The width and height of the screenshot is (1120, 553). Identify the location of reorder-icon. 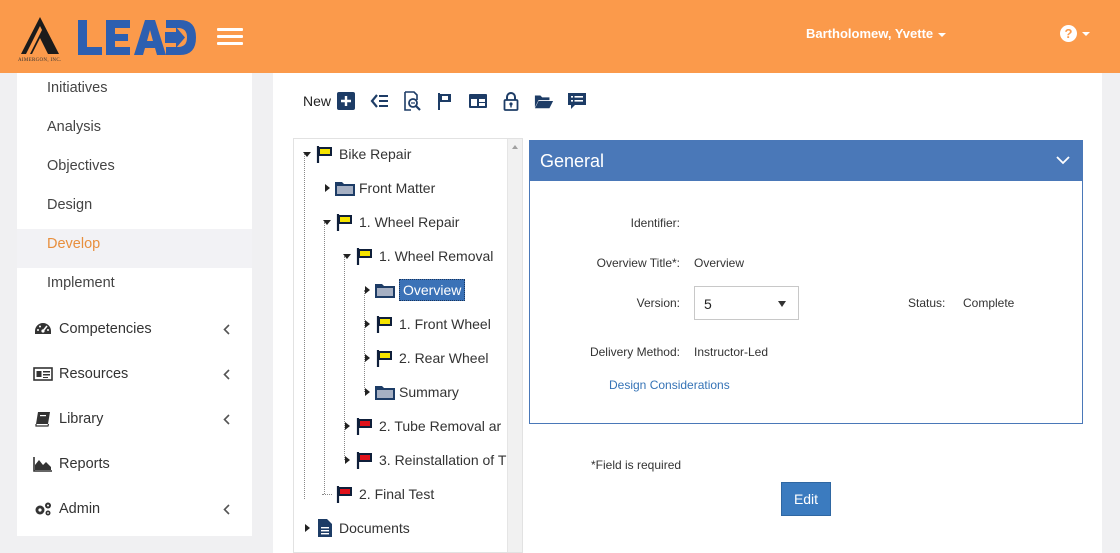
(379, 101).